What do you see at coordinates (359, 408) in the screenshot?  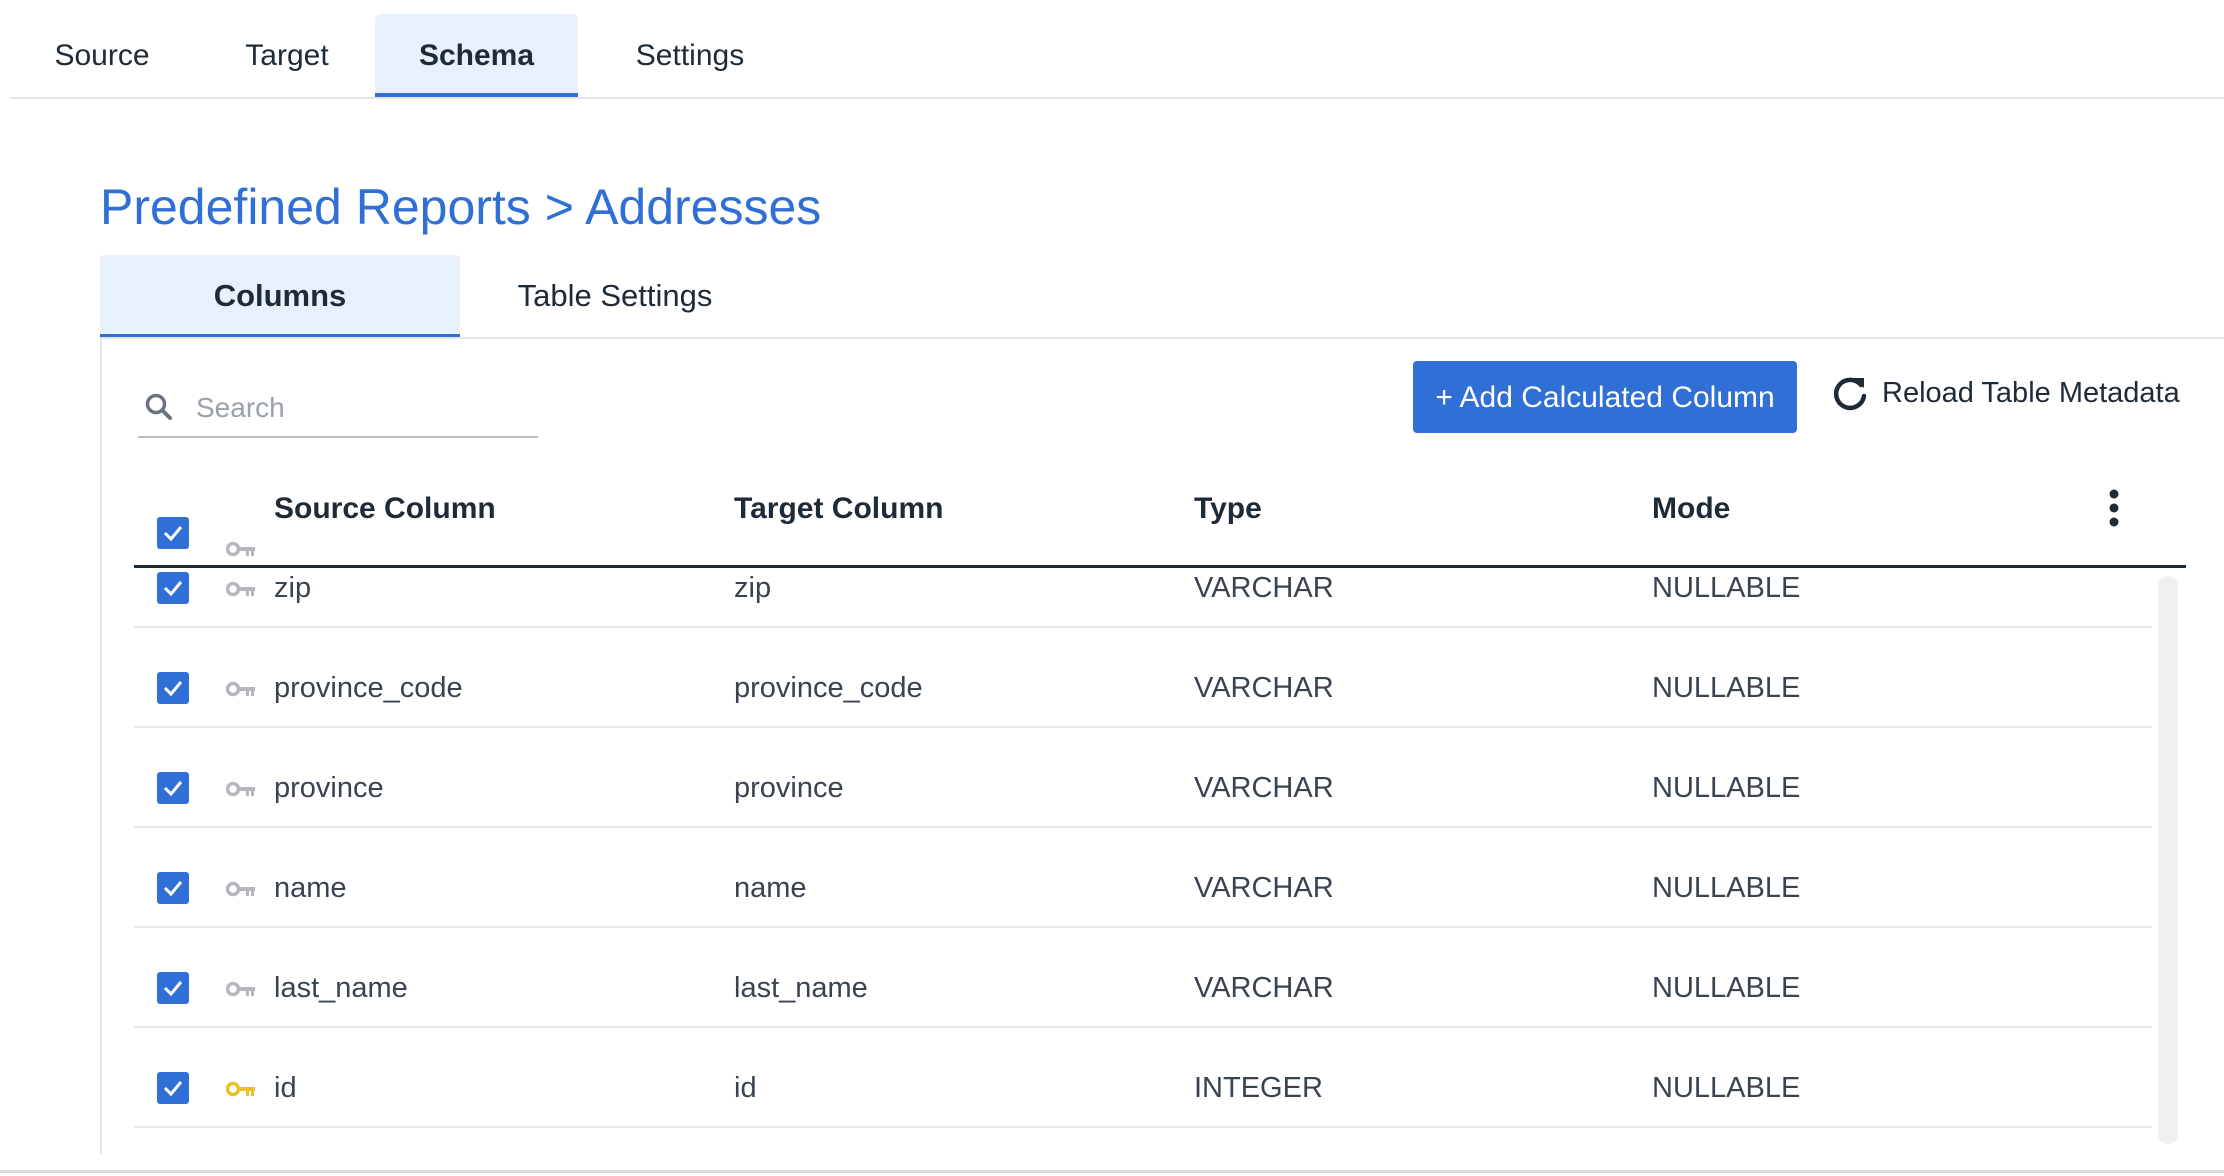 I see `search-input` at bounding box center [359, 408].